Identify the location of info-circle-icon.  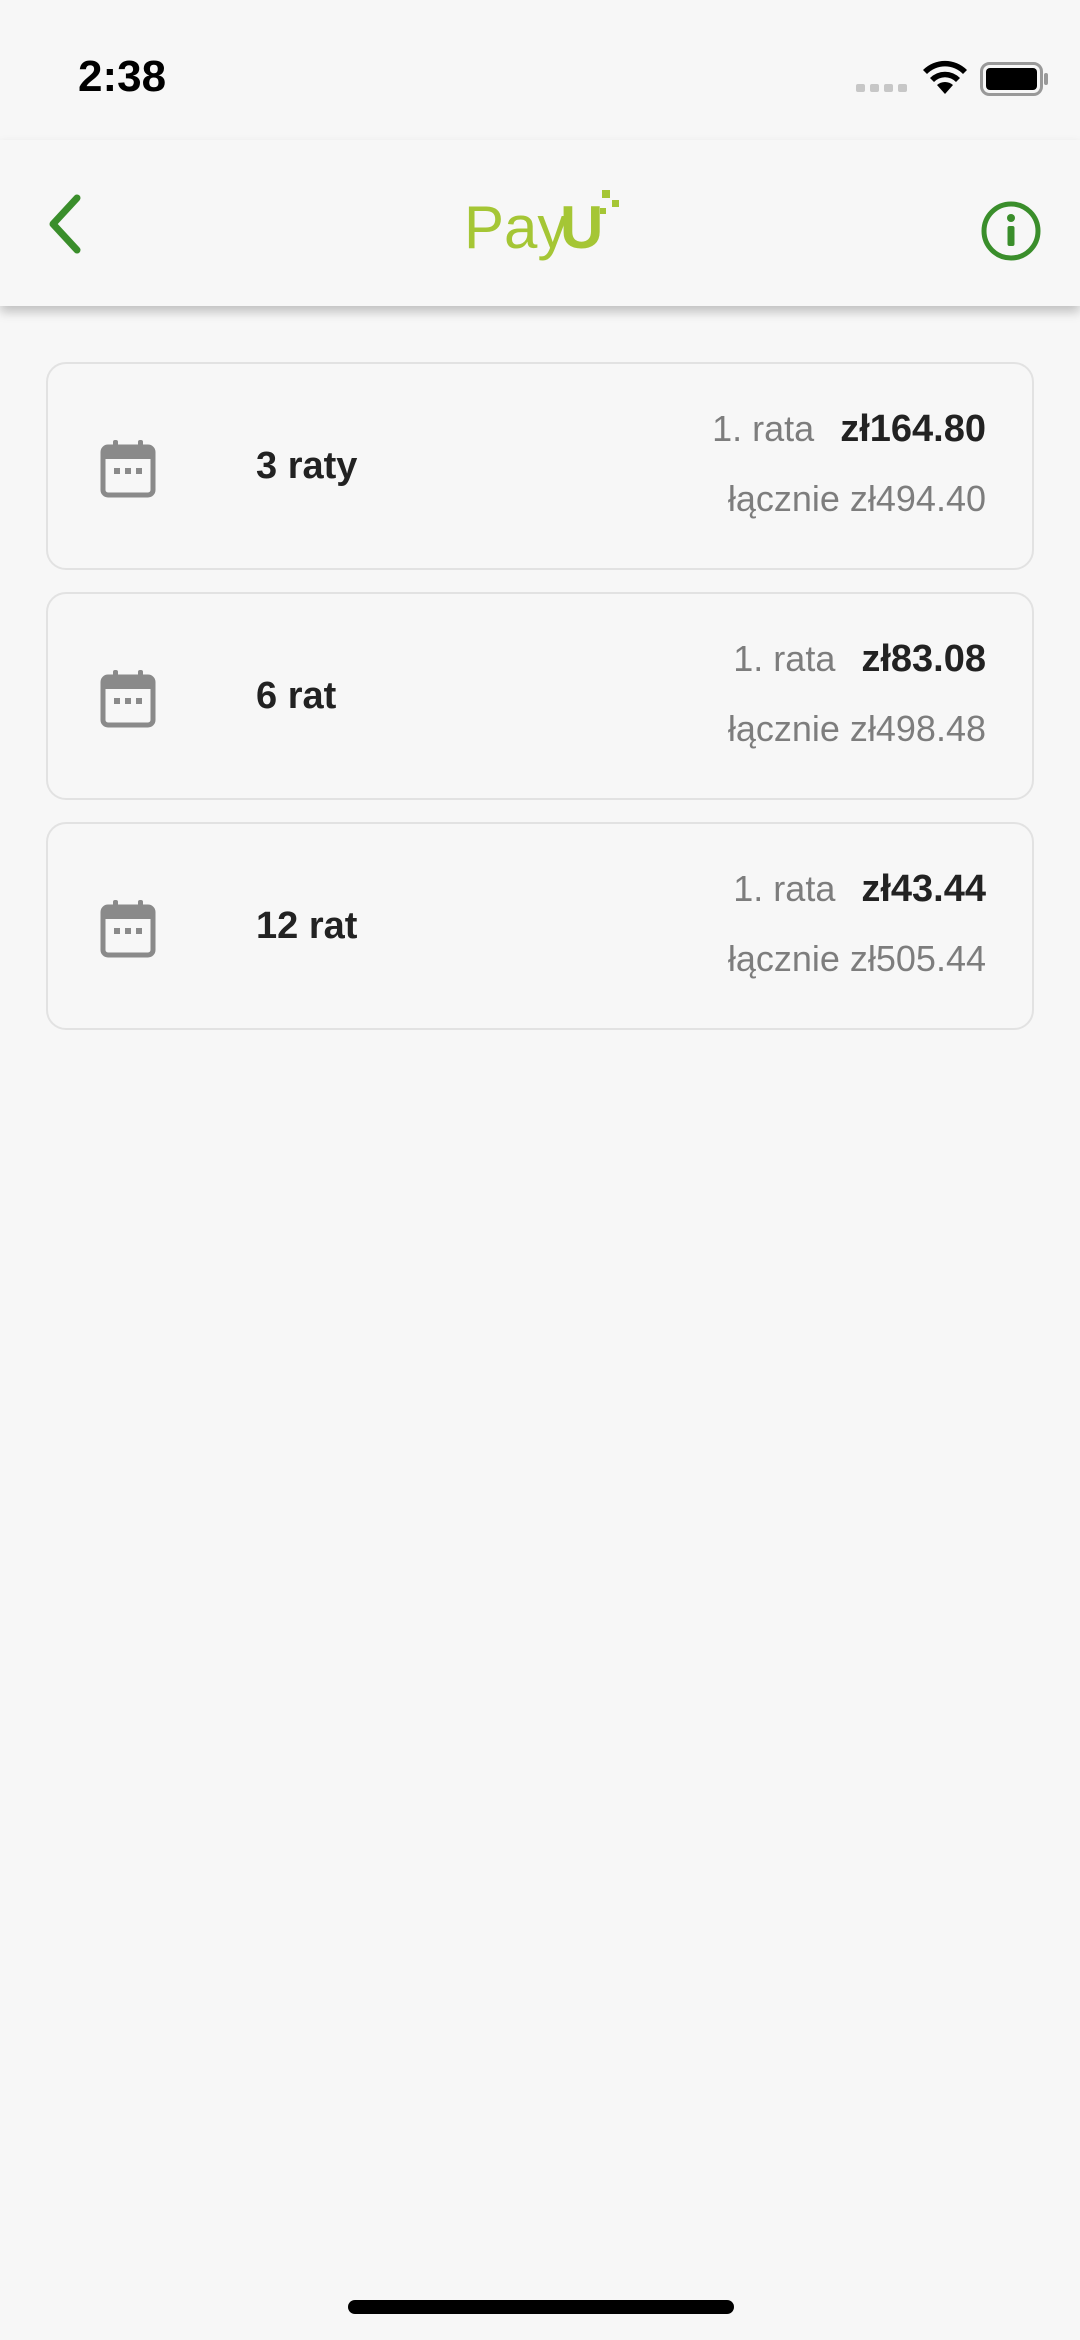
(1011, 231).